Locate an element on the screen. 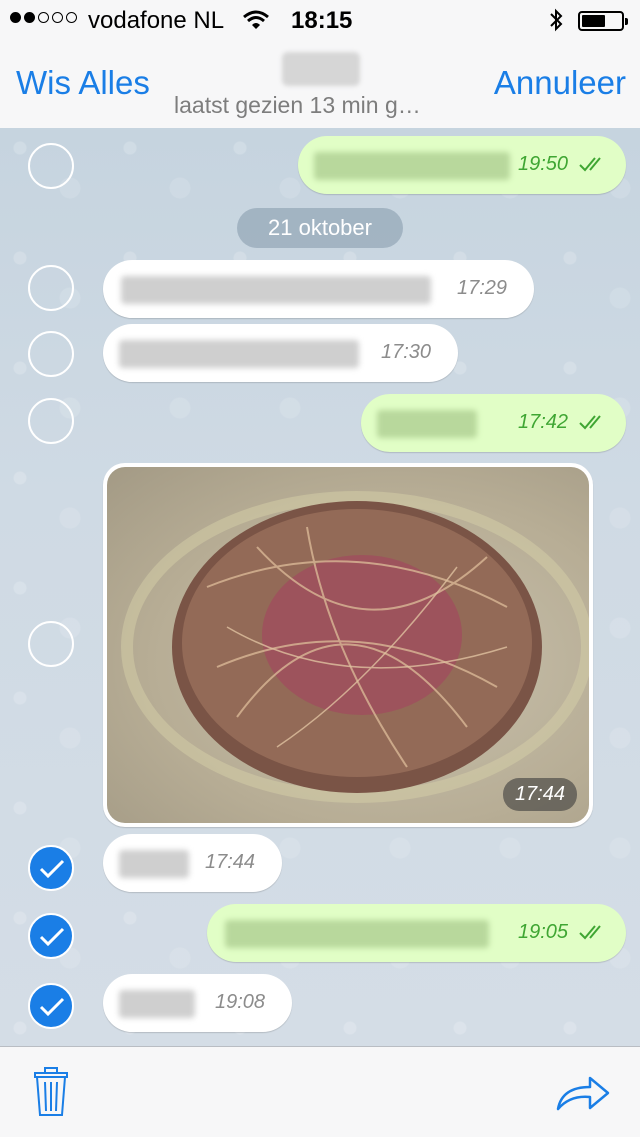  message-time: 17:29 is located at coordinates (482, 288).